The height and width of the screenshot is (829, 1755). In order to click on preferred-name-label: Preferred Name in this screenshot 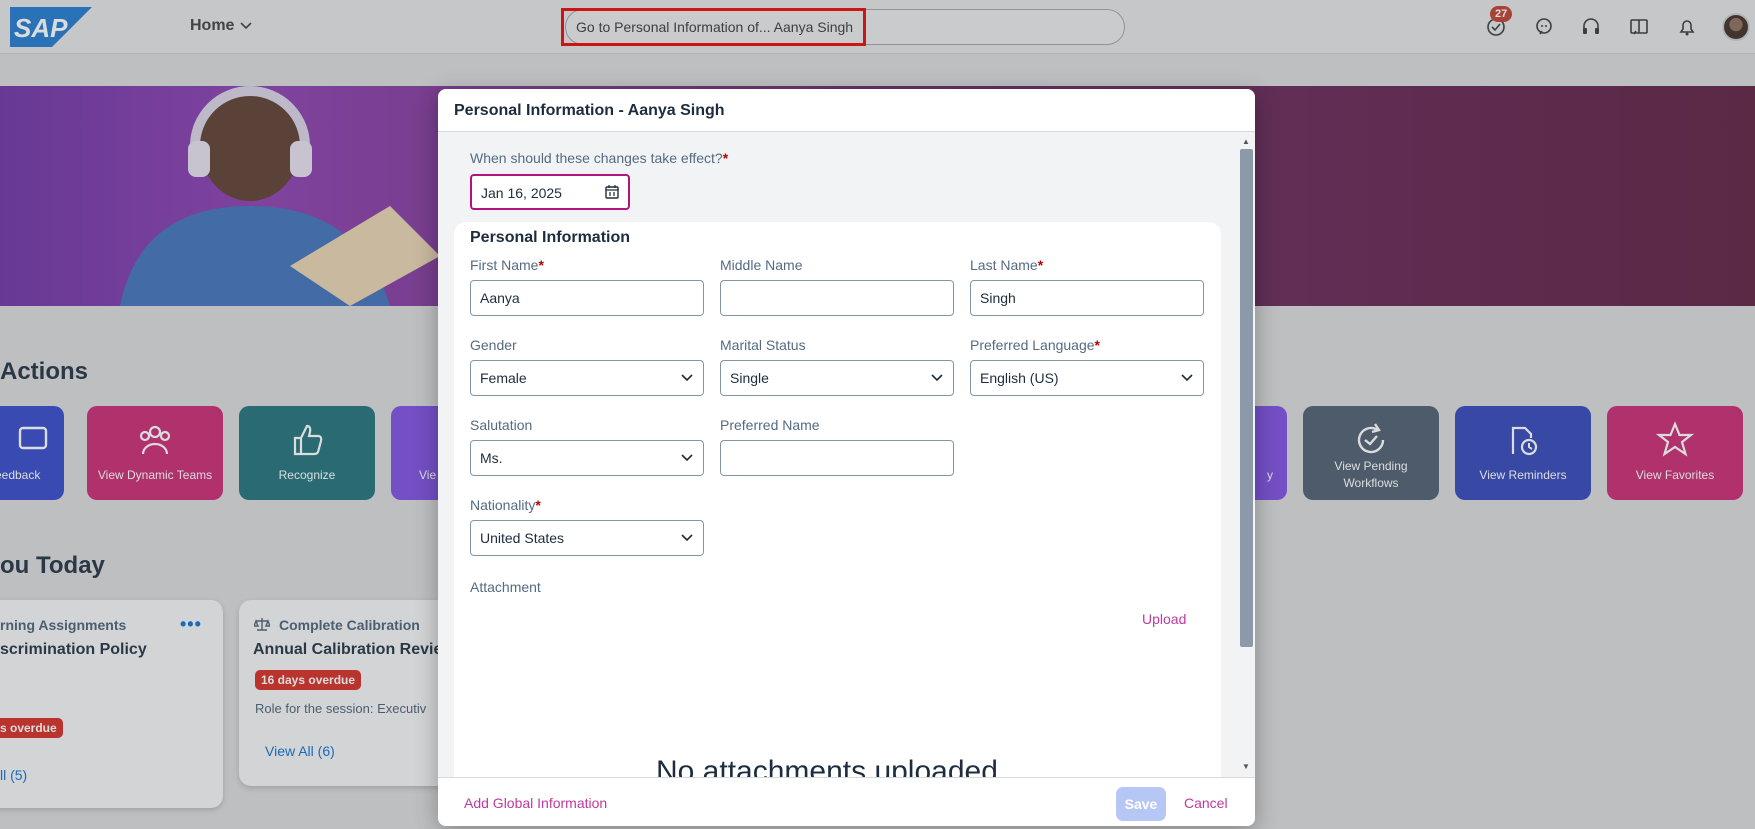, I will do `click(770, 425)`.